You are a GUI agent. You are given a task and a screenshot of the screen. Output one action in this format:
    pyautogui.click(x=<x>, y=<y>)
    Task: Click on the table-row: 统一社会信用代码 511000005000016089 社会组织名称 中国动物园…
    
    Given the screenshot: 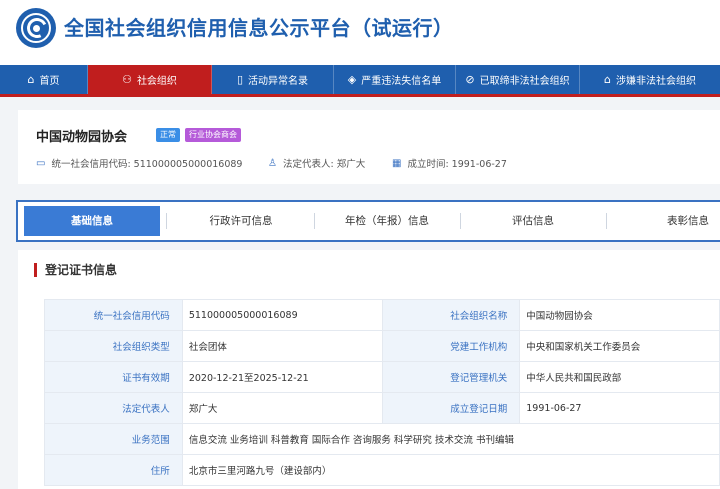 What is the action you would take?
    pyautogui.click(x=382, y=315)
    